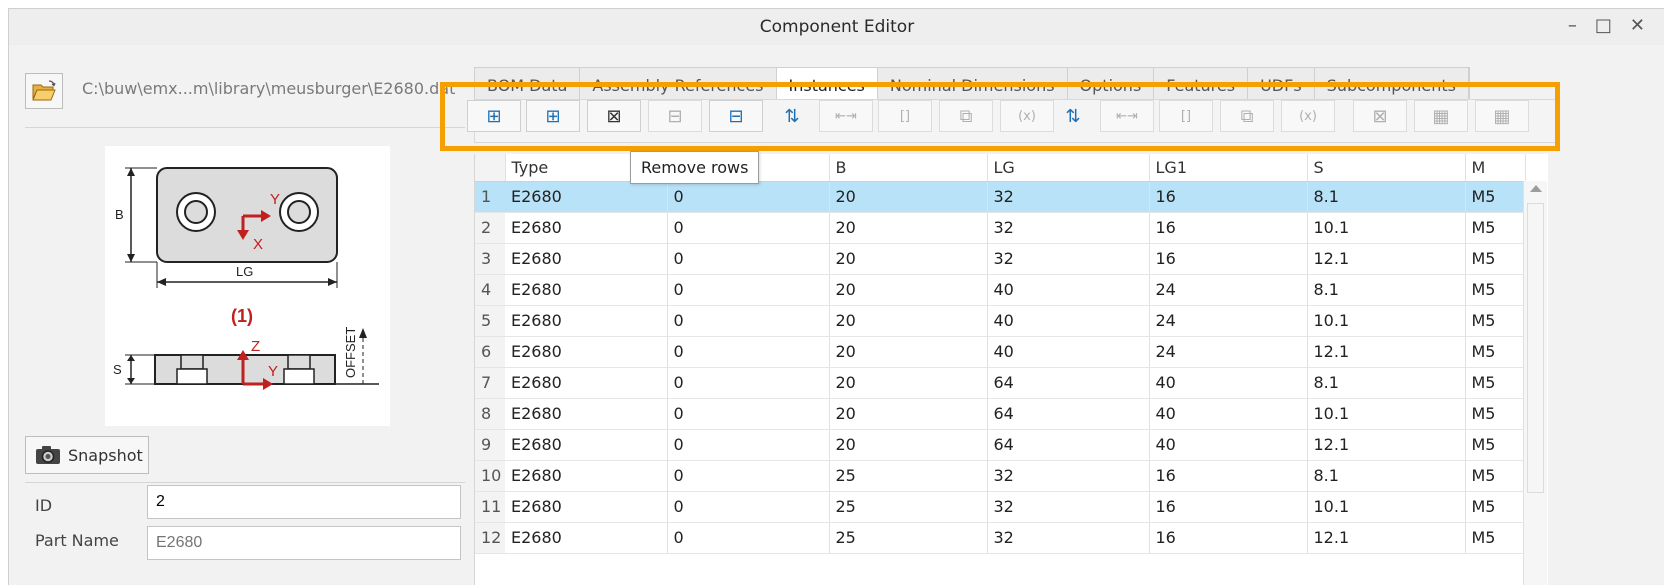  What do you see at coordinates (1572, 25) in the screenshot?
I see `minimize-button: –` at bounding box center [1572, 25].